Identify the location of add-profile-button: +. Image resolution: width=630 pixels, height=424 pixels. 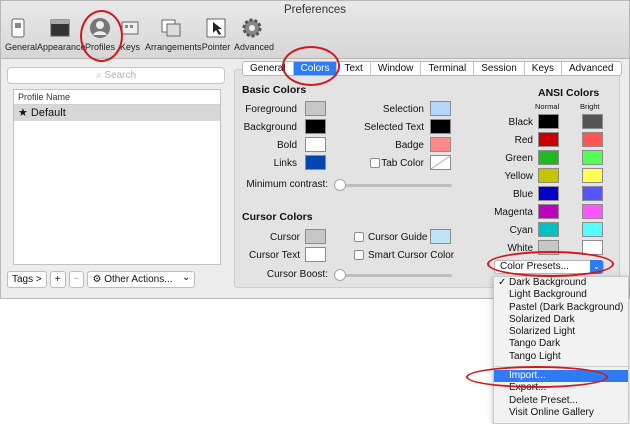
(57, 279).